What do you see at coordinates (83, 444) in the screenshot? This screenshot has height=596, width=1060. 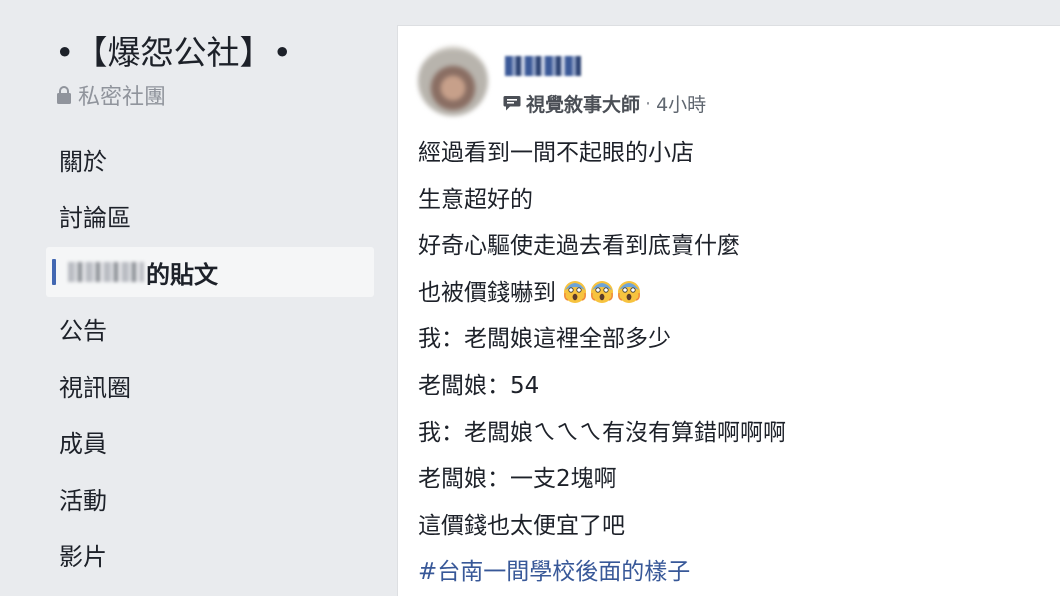 I see `nav-item-label: 成員` at bounding box center [83, 444].